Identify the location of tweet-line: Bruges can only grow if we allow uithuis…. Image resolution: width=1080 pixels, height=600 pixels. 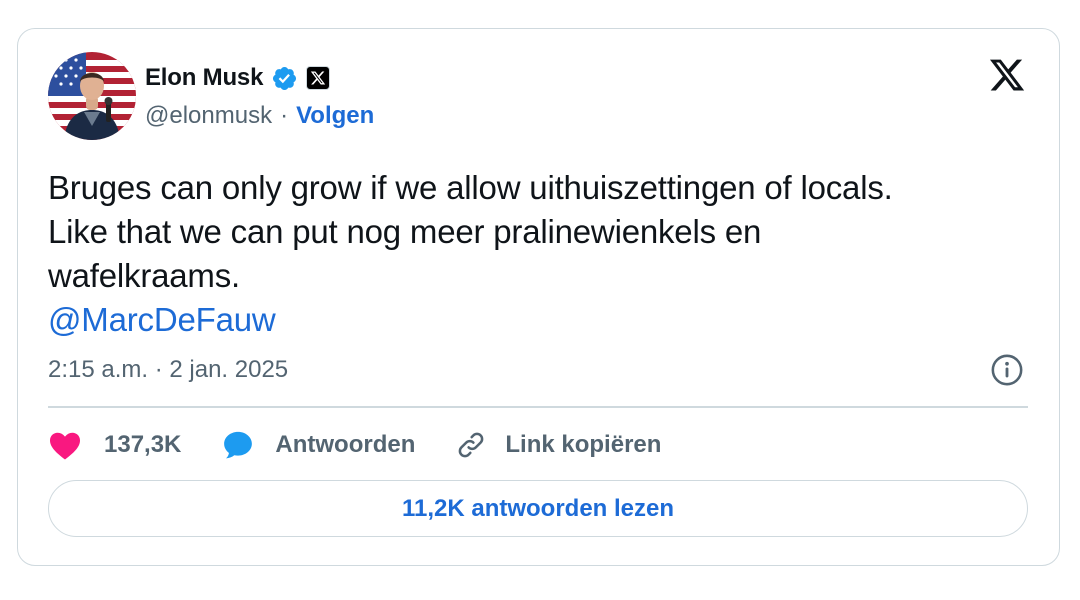
(470, 187).